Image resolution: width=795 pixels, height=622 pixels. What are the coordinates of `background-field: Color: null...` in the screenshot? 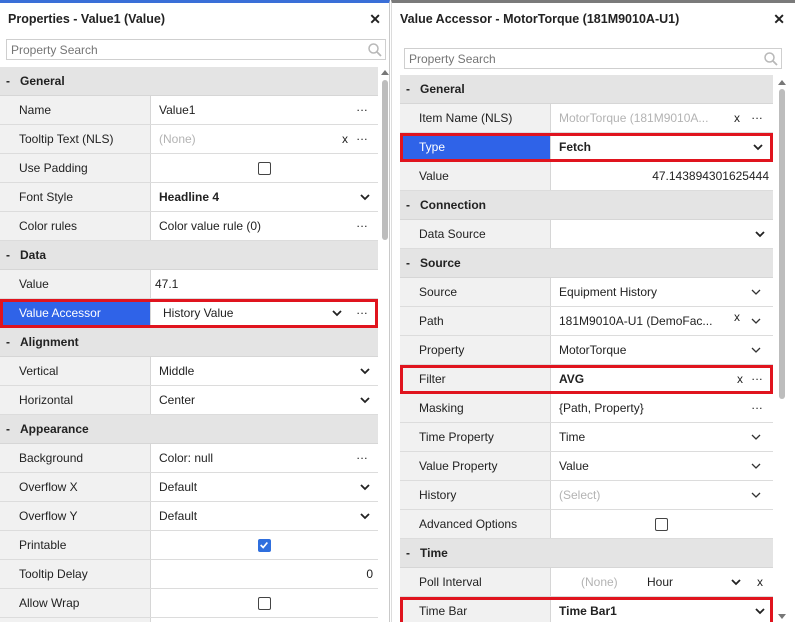 It's located at (264, 458).